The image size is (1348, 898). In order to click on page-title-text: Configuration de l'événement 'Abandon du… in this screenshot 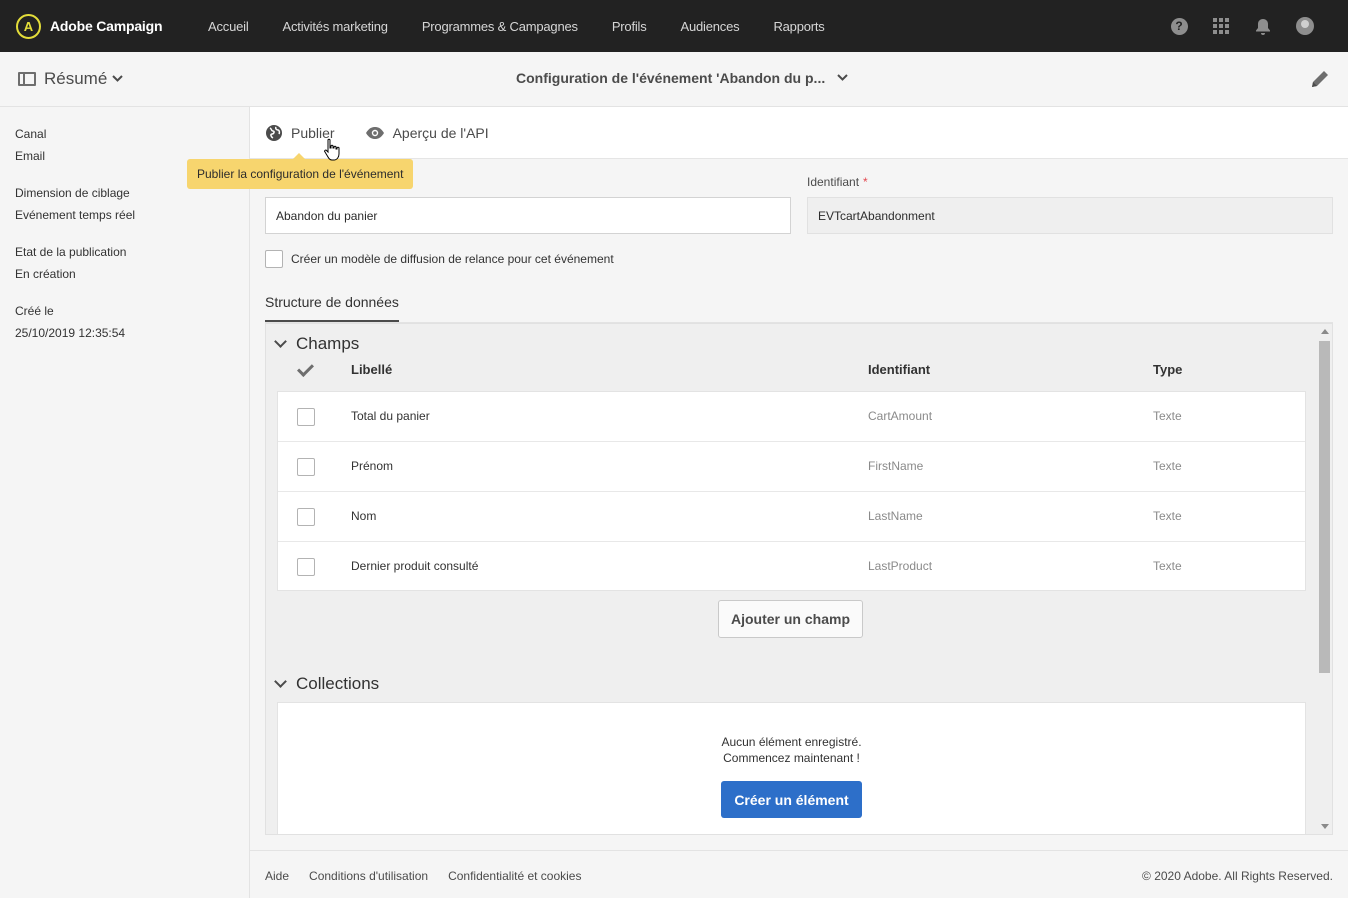, I will do `click(671, 78)`.